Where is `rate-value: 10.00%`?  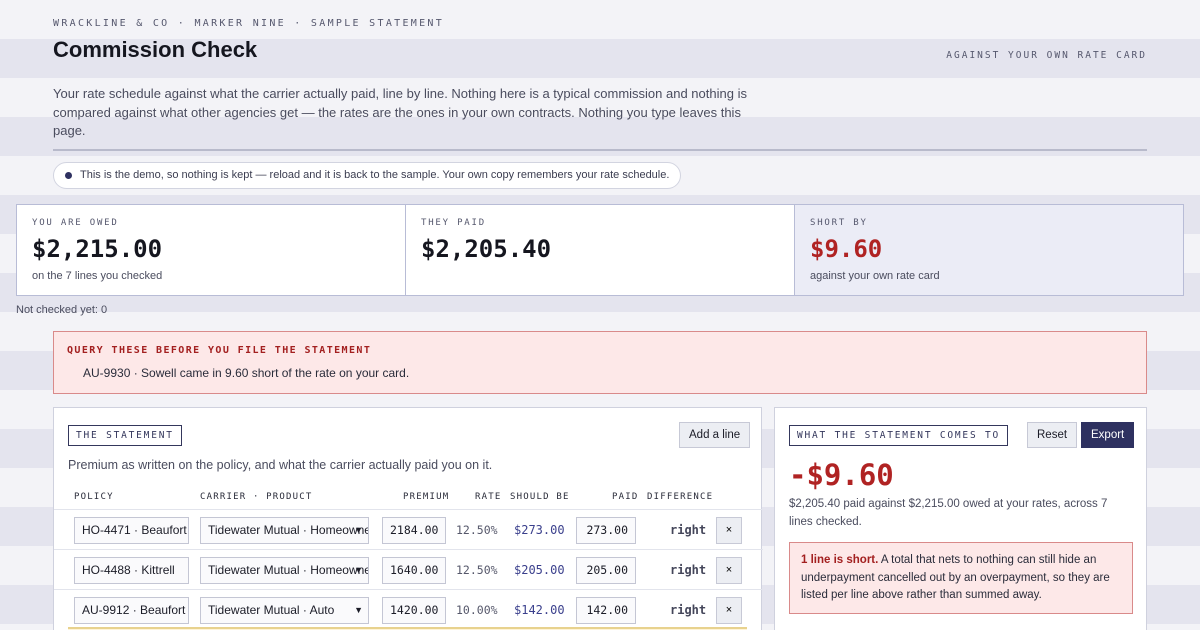 rate-value: 10.00% is located at coordinates (477, 610).